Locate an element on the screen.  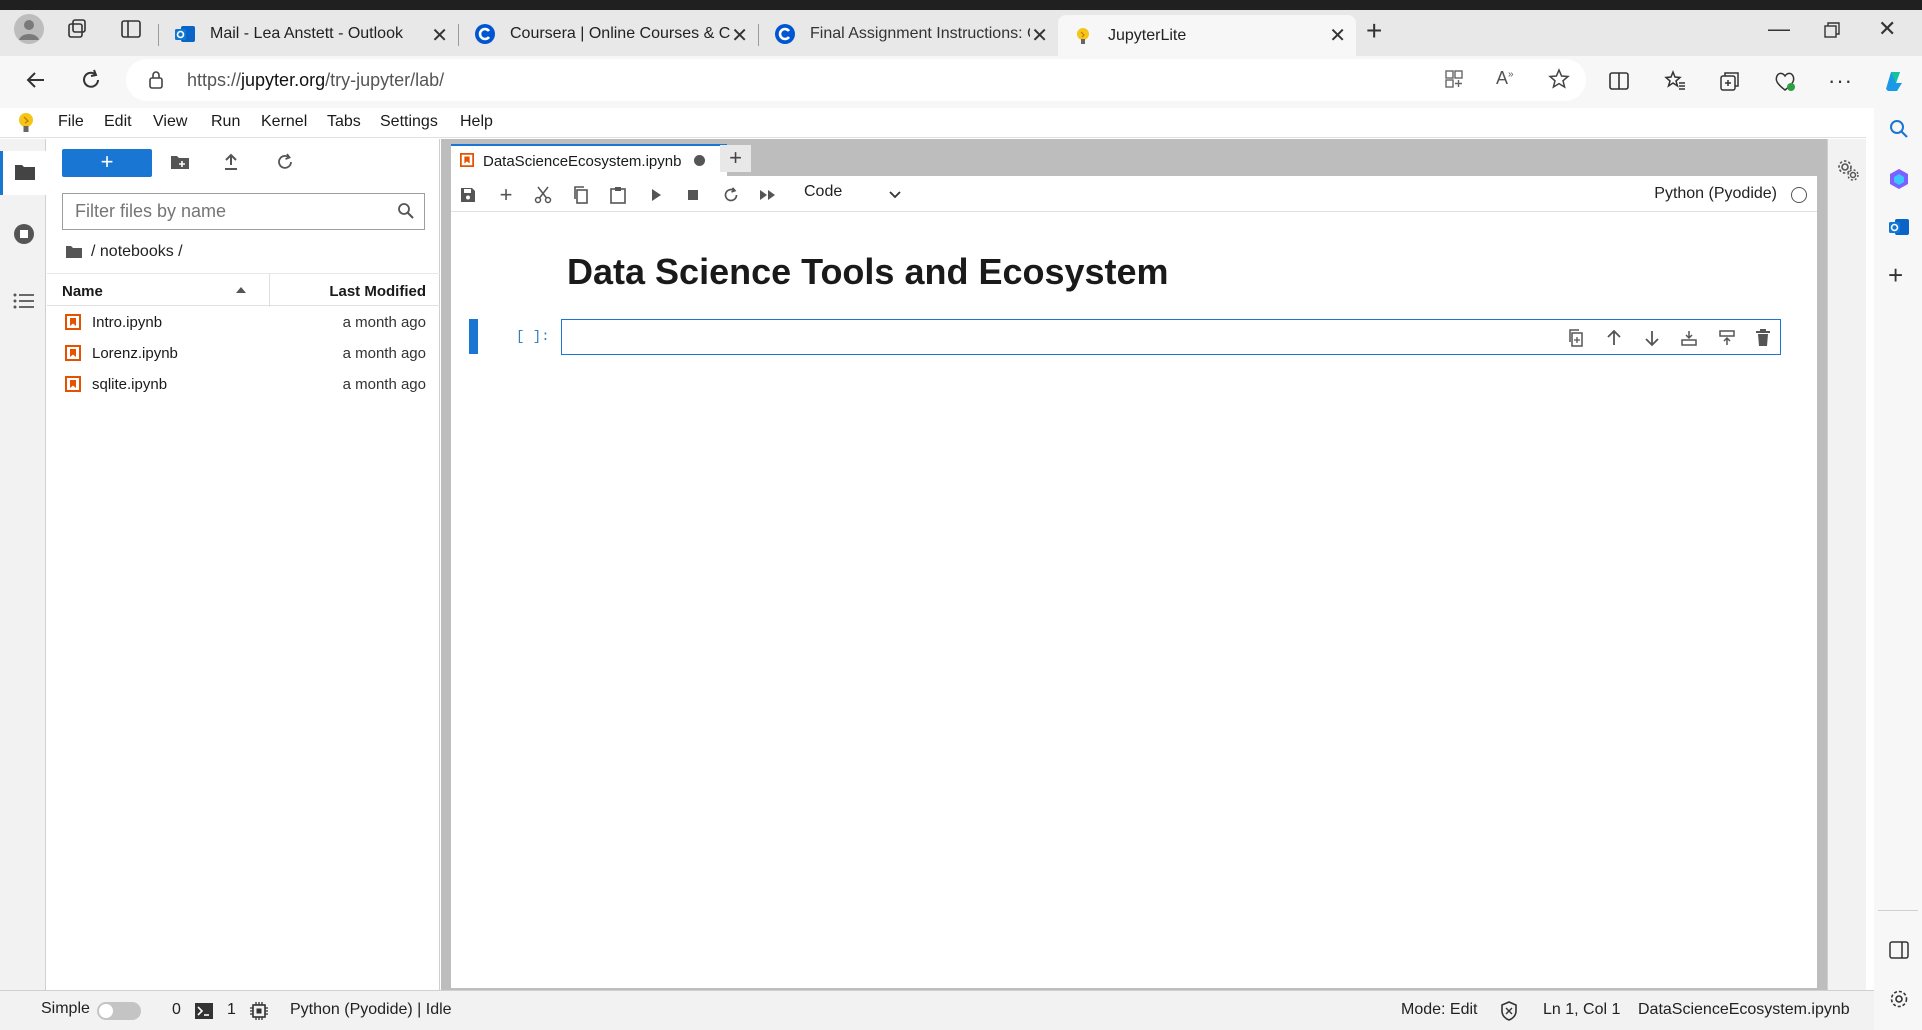
chevron-down-icon is located at coordinates (895, 195).